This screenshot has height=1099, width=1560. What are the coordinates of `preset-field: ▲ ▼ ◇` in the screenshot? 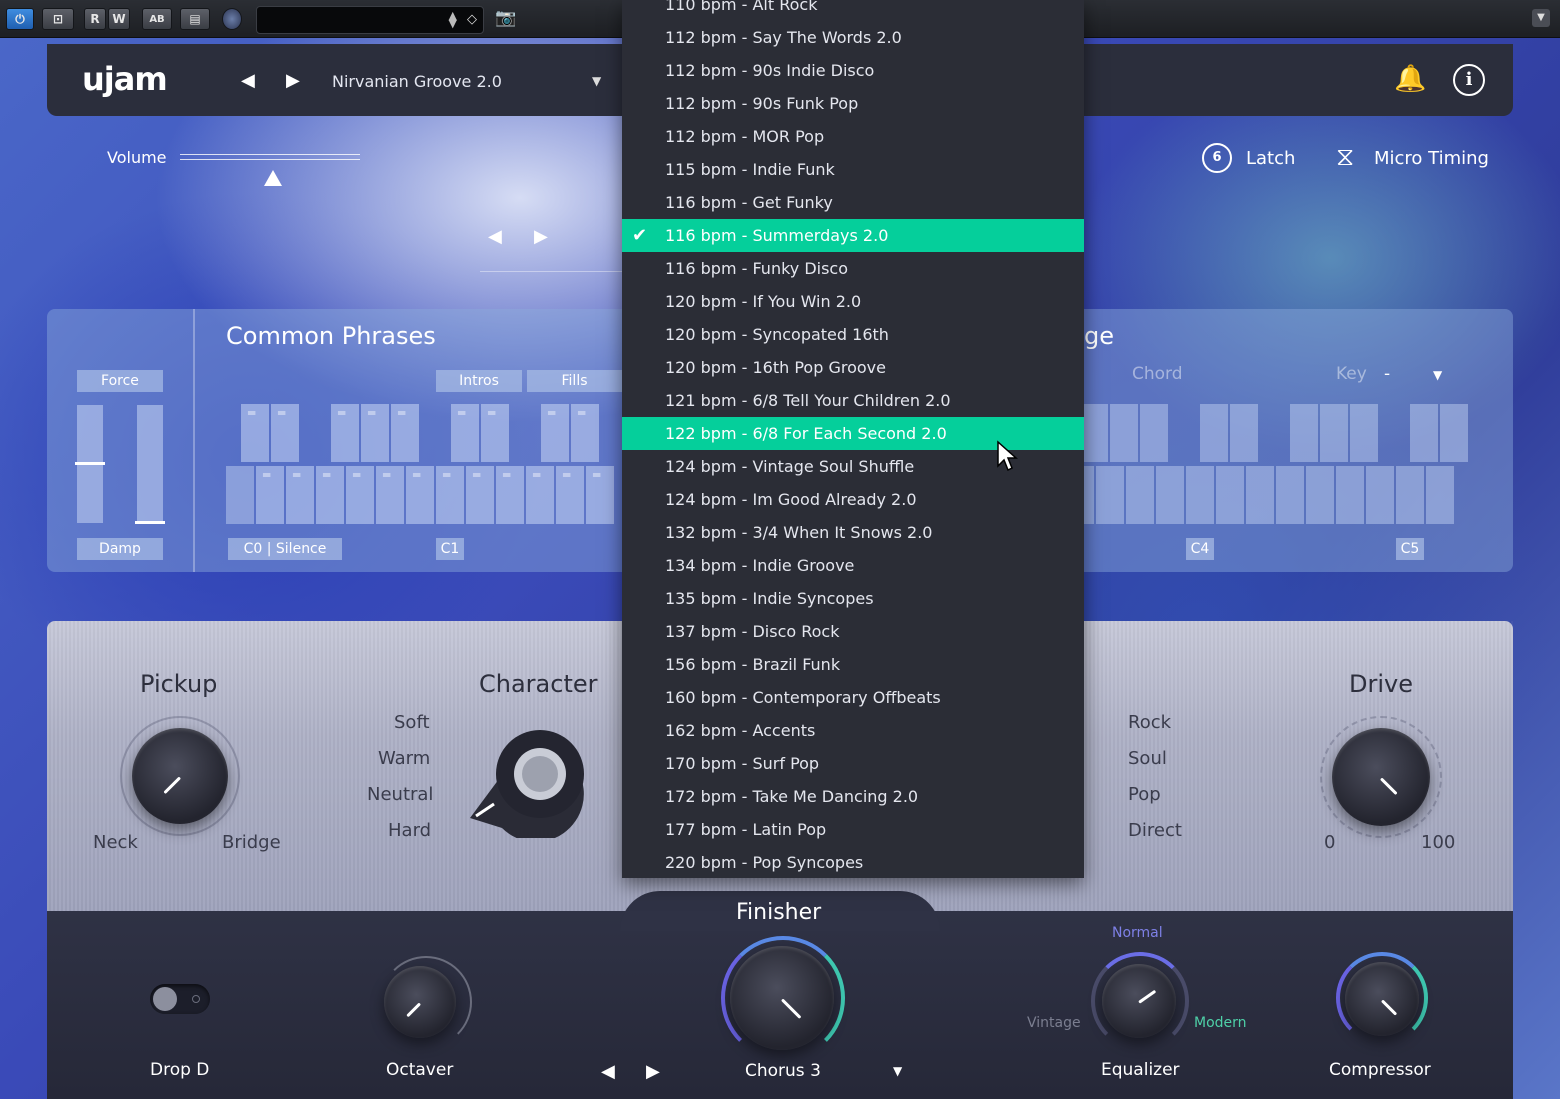 It's located at (370, 20).